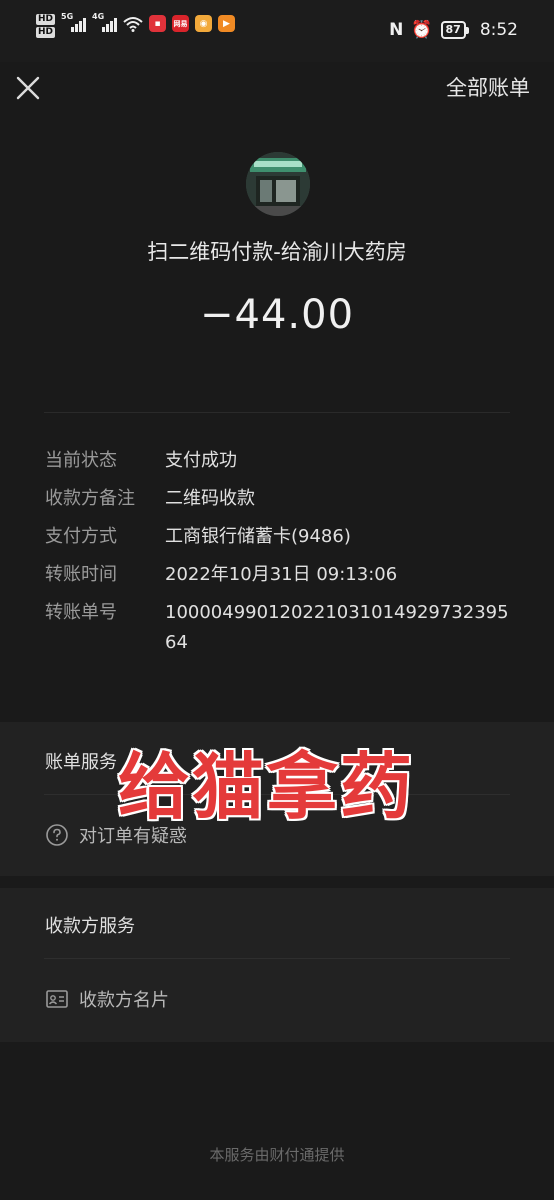 The width and height of the screenshot is (554, 1200). Describe the element at coordinates (488, 87) in the screenshot. I see `all-bills-link: 全部账单` at that location.